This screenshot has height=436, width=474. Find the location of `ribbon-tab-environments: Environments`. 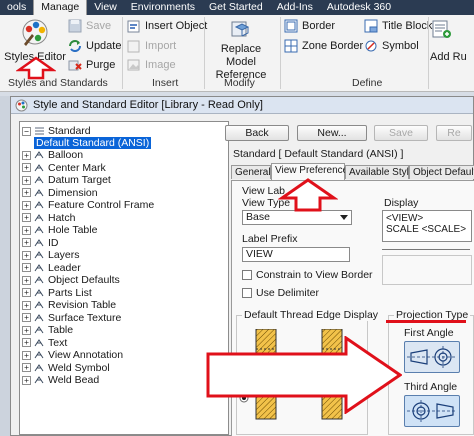

ribbon-tab-environments: Environments is located at coordinates (163, 7).